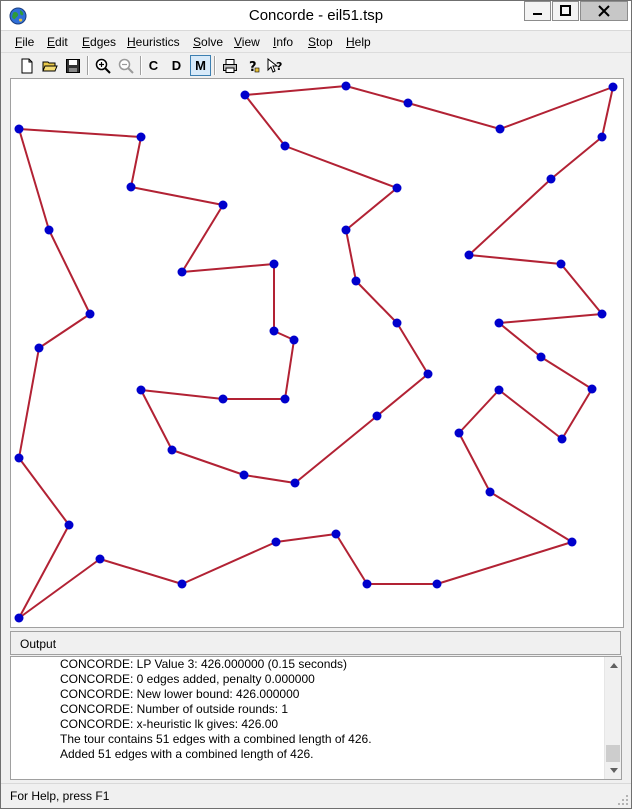 The height and width of the screenshot is (809, 632). I want to click on tb-m-button: M, so click(200, 65).